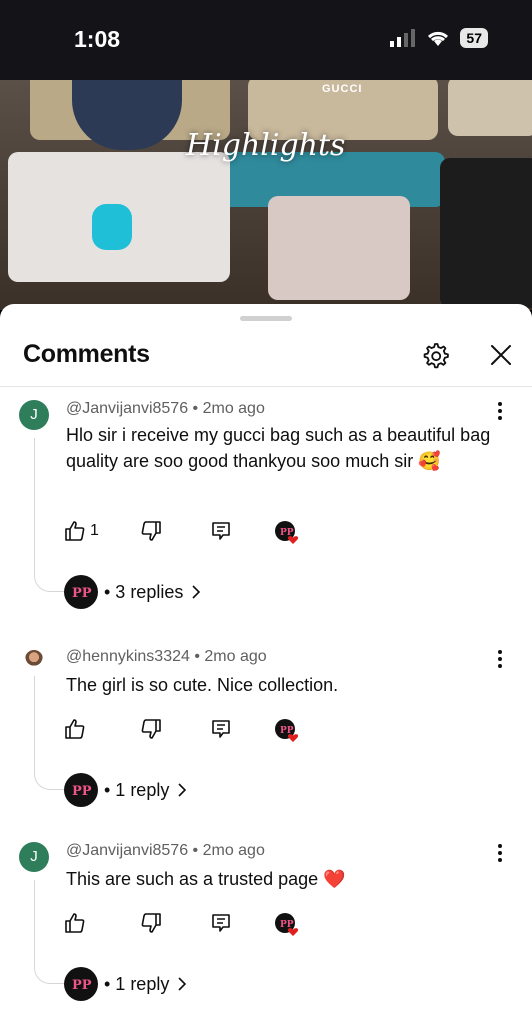  Describe the element at coordinates (97, 39) in the screenshot. I see `status-time: 1:08` at that location.